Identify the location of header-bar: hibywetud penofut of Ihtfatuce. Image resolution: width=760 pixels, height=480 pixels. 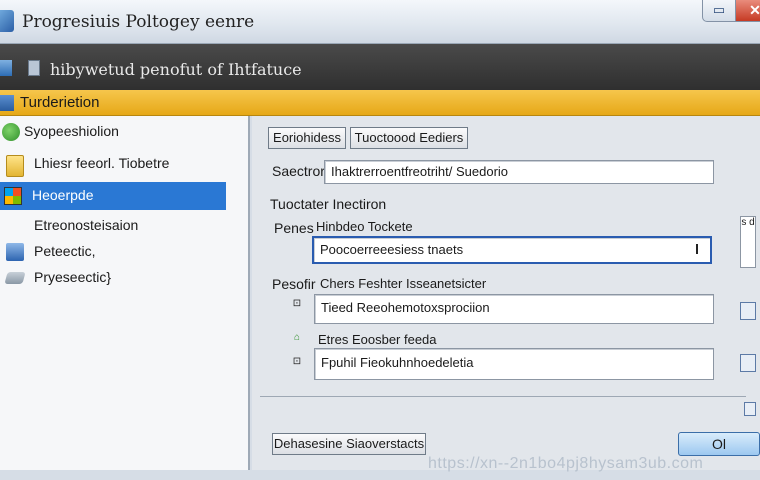
(380, 67).